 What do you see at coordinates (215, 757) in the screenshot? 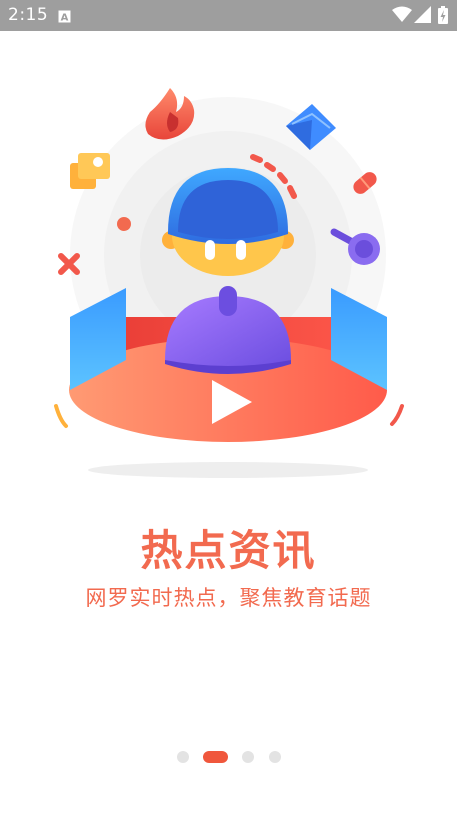
I see `page-dot-2-active` at bounding box center [215, 757].